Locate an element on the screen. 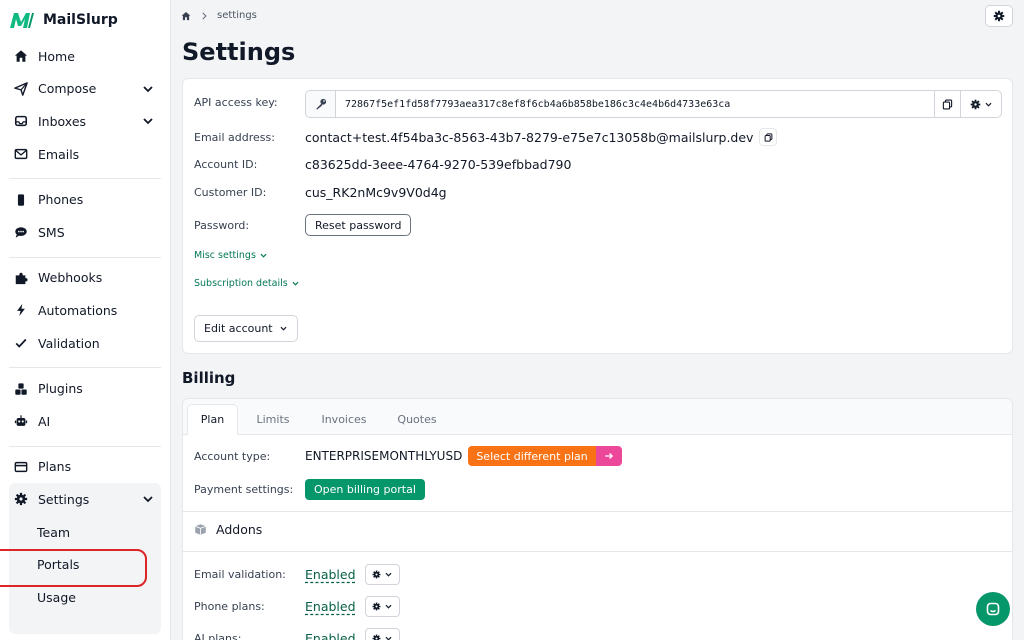 The image size is (1024, 640). sidebar-item-label: Phones is located at coordinates (61, 200).